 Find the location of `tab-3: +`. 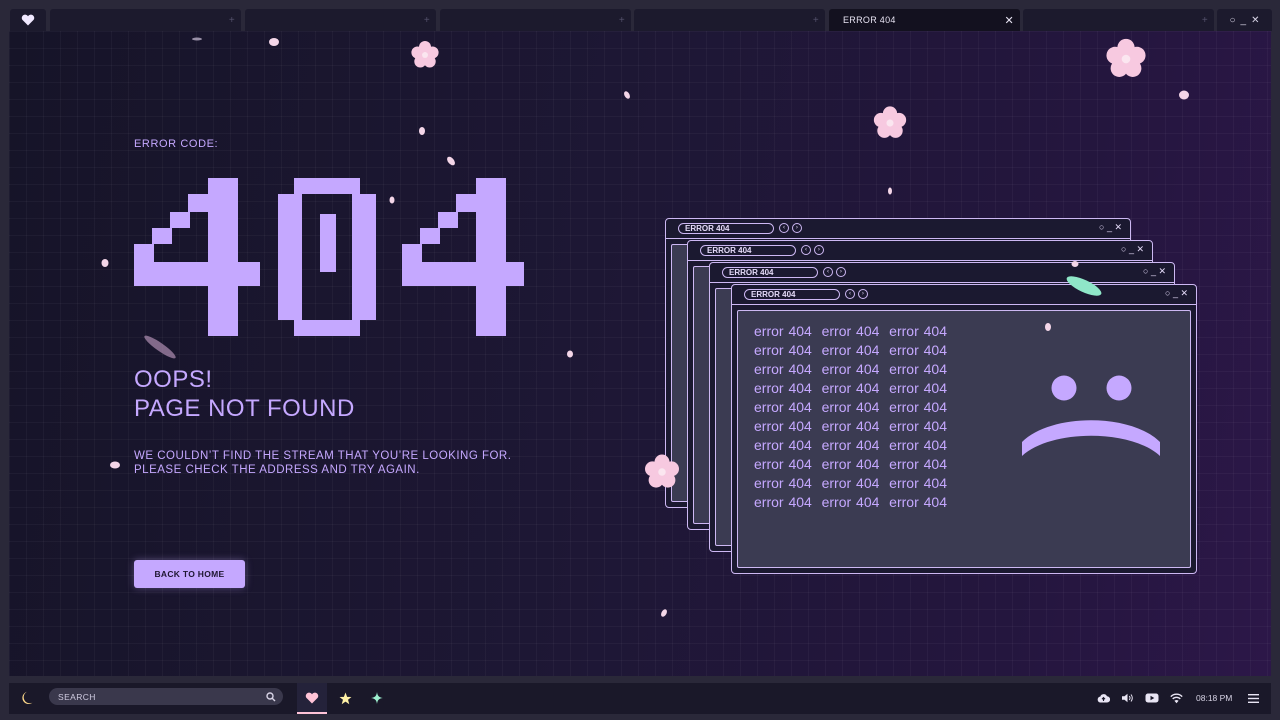

tab-3: + is located at coordinates (535, 20).